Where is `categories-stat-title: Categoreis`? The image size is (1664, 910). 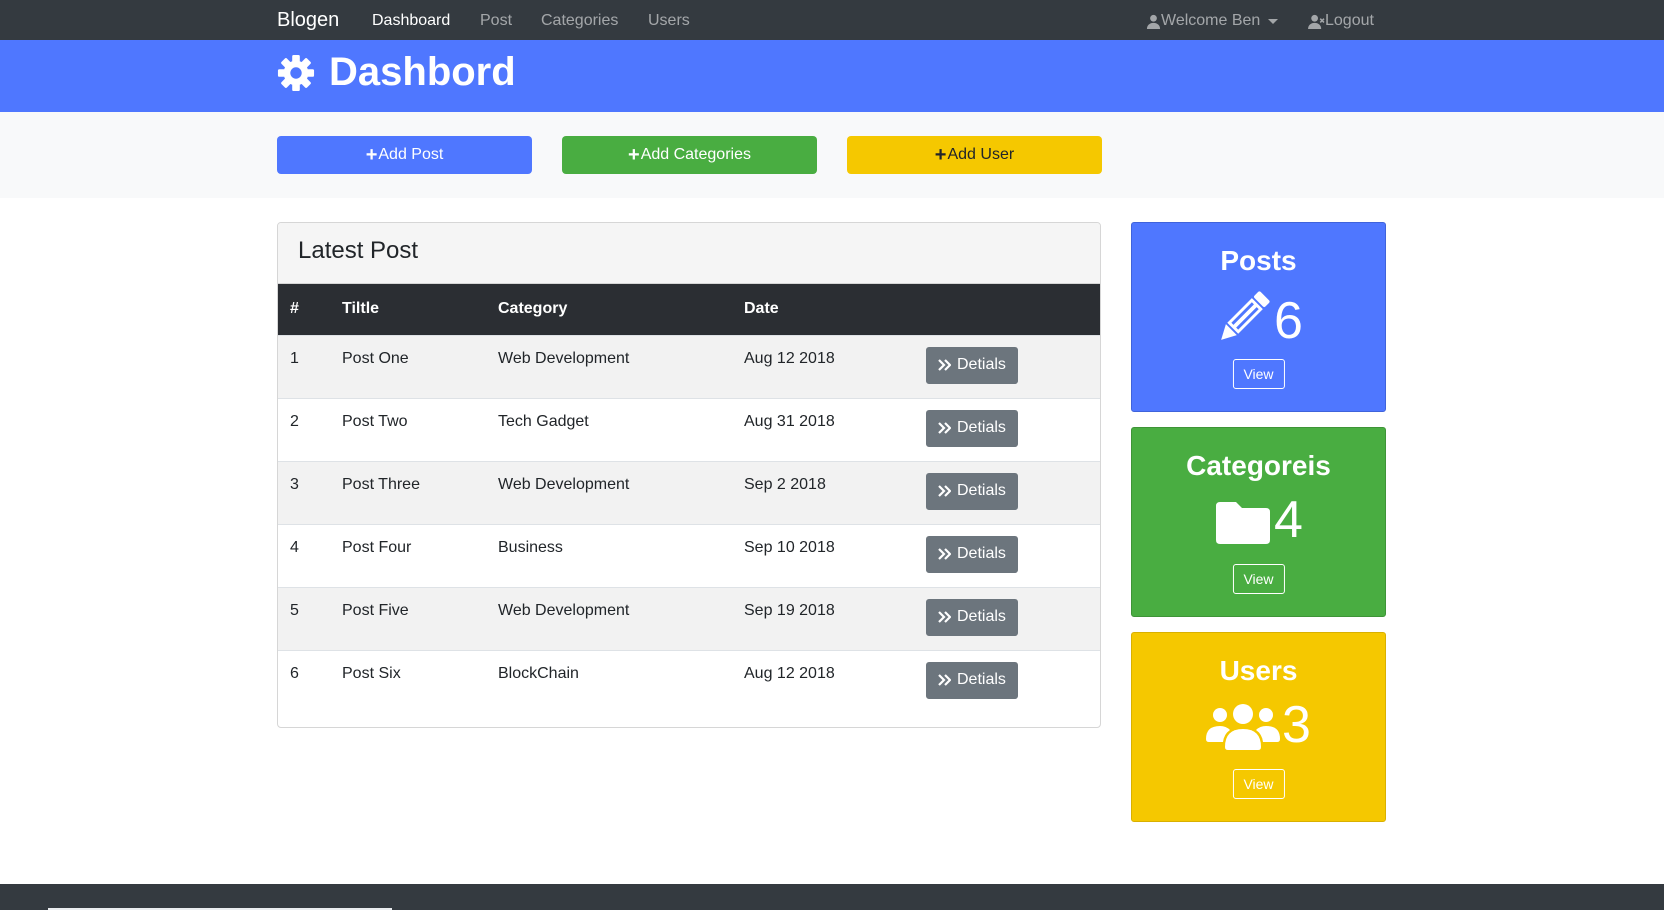 categories-stat-title: Categoreis is located at coordinates (1258, 465).